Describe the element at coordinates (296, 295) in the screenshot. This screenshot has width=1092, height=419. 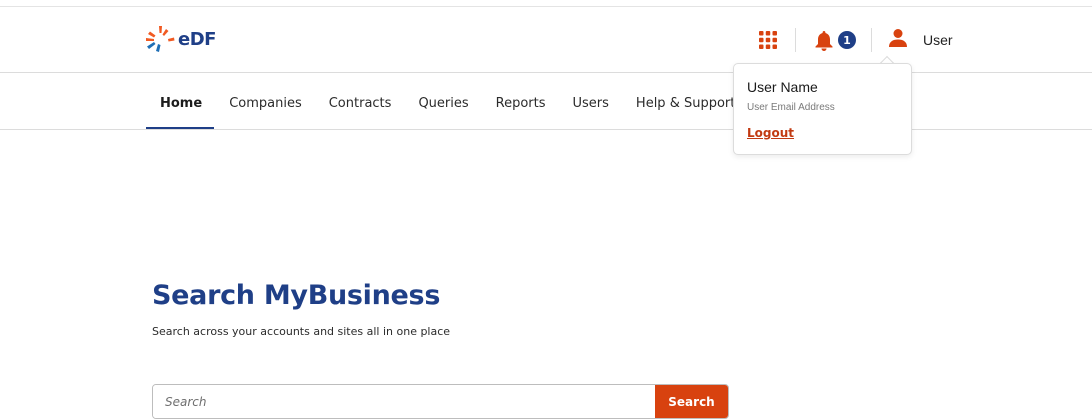
I see `page-title: Search MyBusiness` at that location.